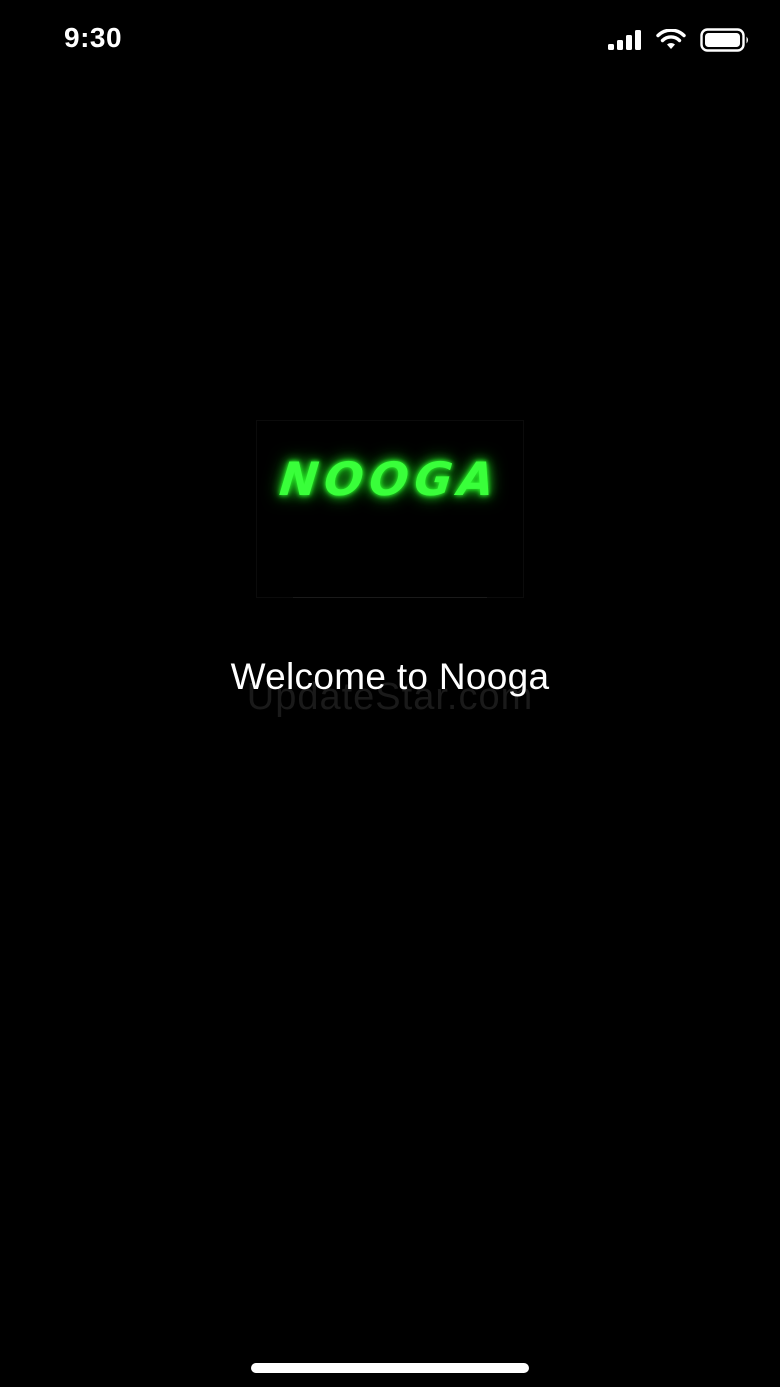 This screenshot has height=1387, width=780. I want to click on logo-frame, so click(390, 509).